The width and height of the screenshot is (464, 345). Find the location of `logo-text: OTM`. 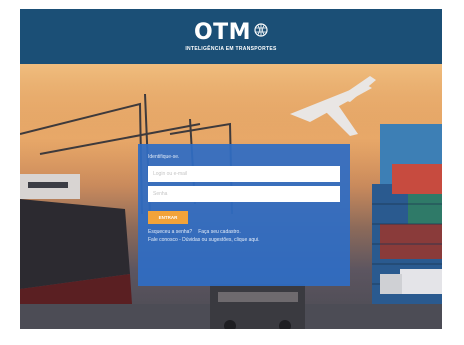

logo-text: OTM is located at coordinates (222, 32).